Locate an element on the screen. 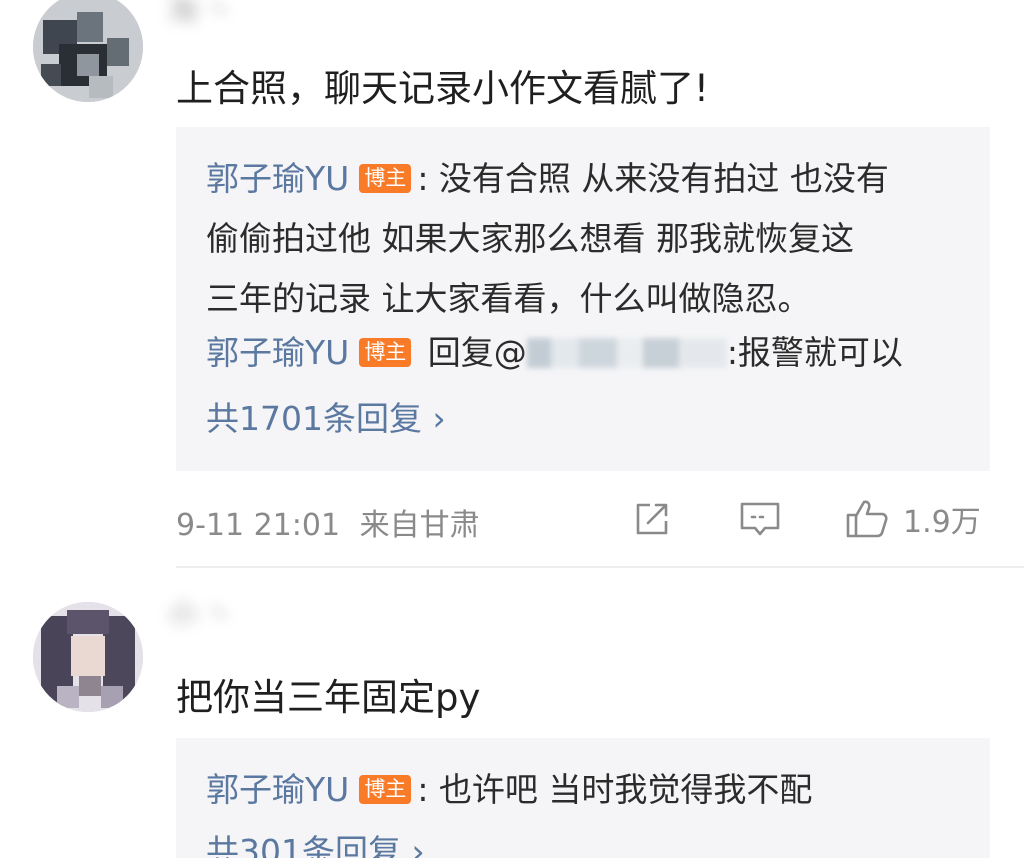 The image size is (1024, 858). username: 小丶 is located at coordinates (248, 608).